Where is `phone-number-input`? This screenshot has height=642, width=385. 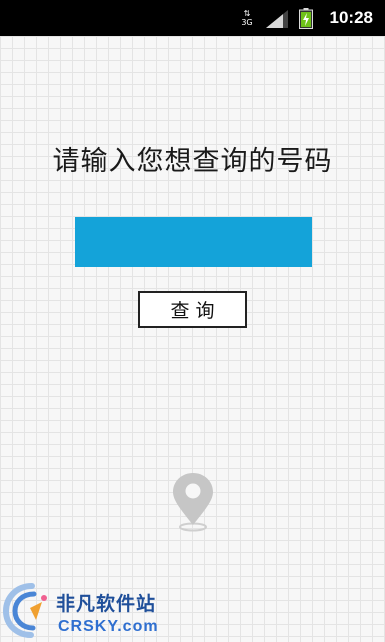
phone-number-input is located at coordinates (193, 242).